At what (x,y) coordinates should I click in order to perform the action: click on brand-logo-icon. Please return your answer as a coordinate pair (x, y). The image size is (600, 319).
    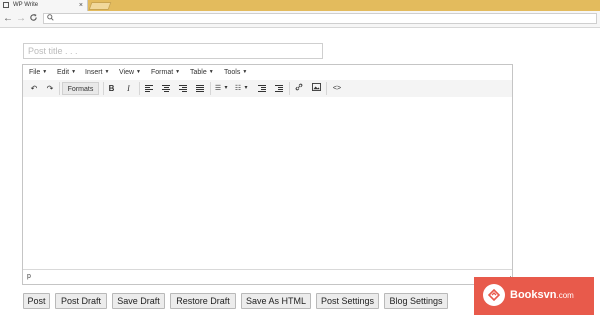
    Looking at the image, I should click on (494, 295).